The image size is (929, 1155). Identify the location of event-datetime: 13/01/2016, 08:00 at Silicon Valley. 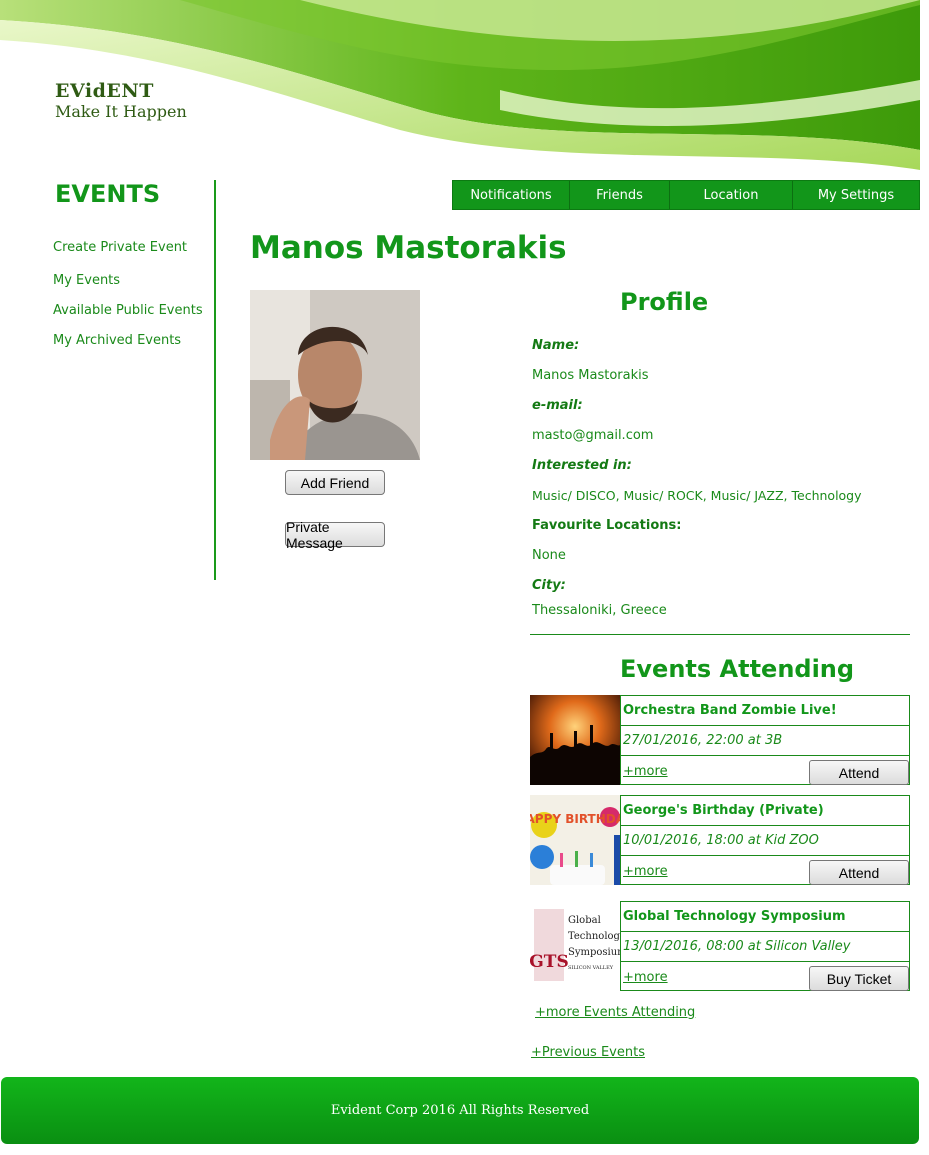
(765, 947).